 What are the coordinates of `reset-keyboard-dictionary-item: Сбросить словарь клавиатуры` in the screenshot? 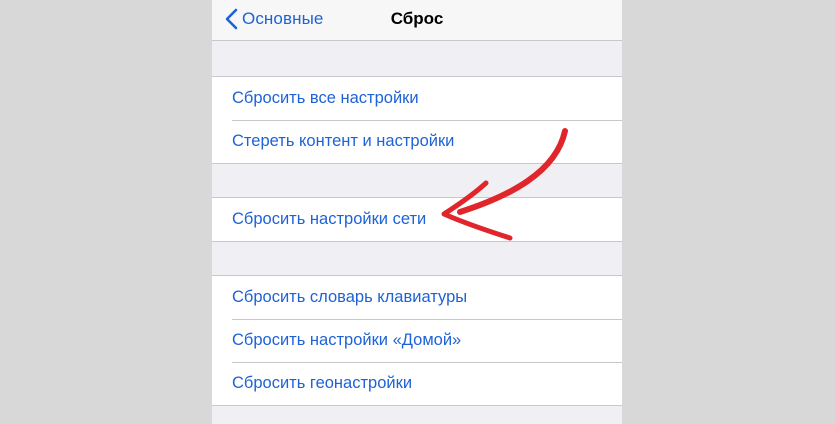 It's located at (417, 297).